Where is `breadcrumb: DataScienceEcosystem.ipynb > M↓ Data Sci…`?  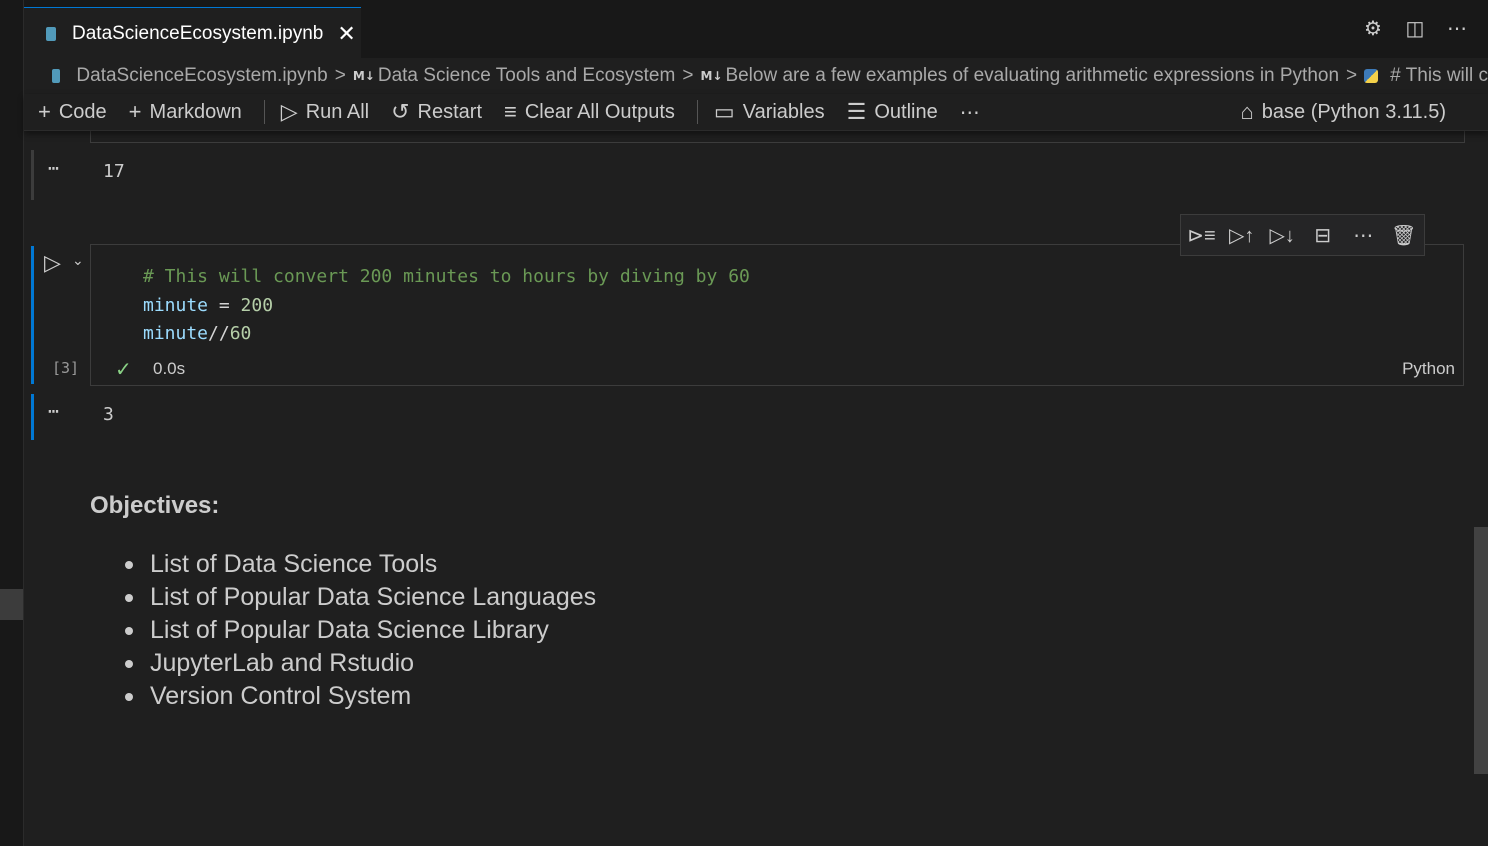 breadcrumb: DataScienceEcosystem.ipynb > M↓ Data Sci… is located at coordinates (756, 76).